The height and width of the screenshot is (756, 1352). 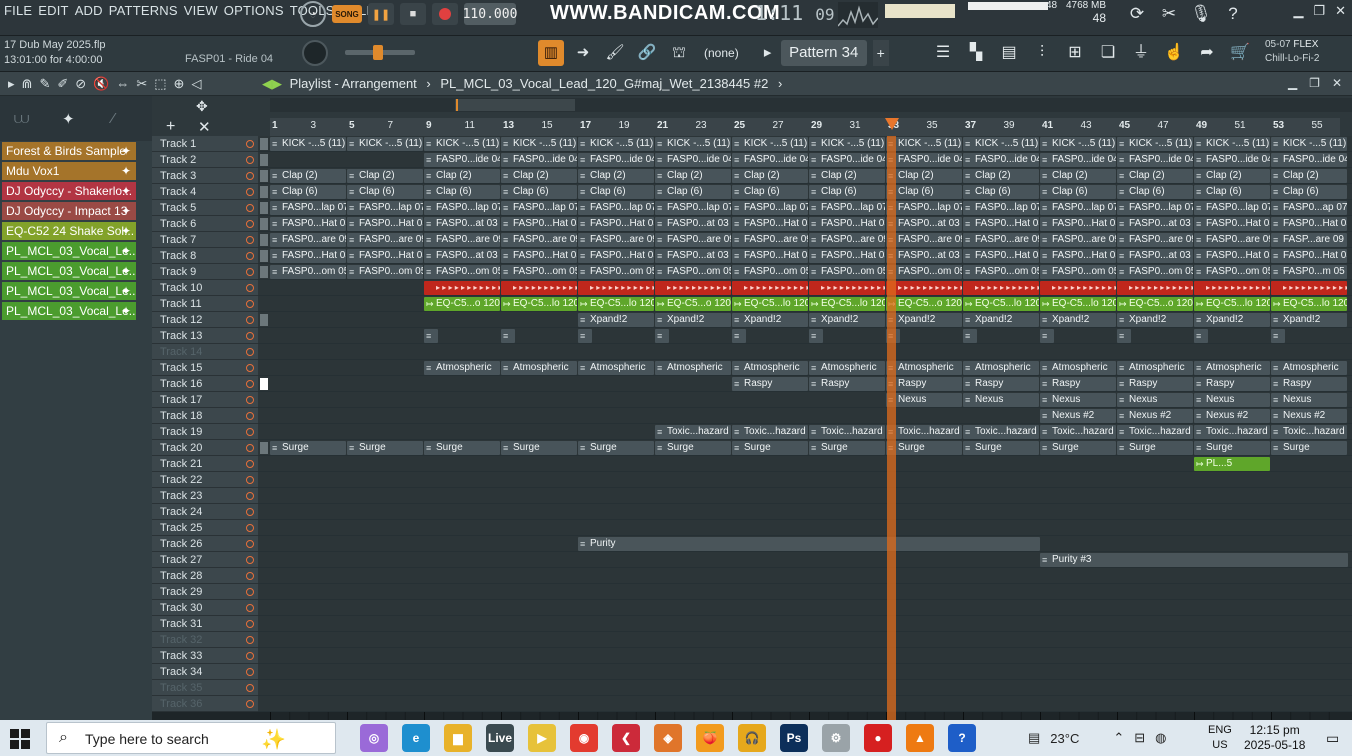 I want to click on playlist-clip: EQ-C5...o 120, so click(x=462, y=304).